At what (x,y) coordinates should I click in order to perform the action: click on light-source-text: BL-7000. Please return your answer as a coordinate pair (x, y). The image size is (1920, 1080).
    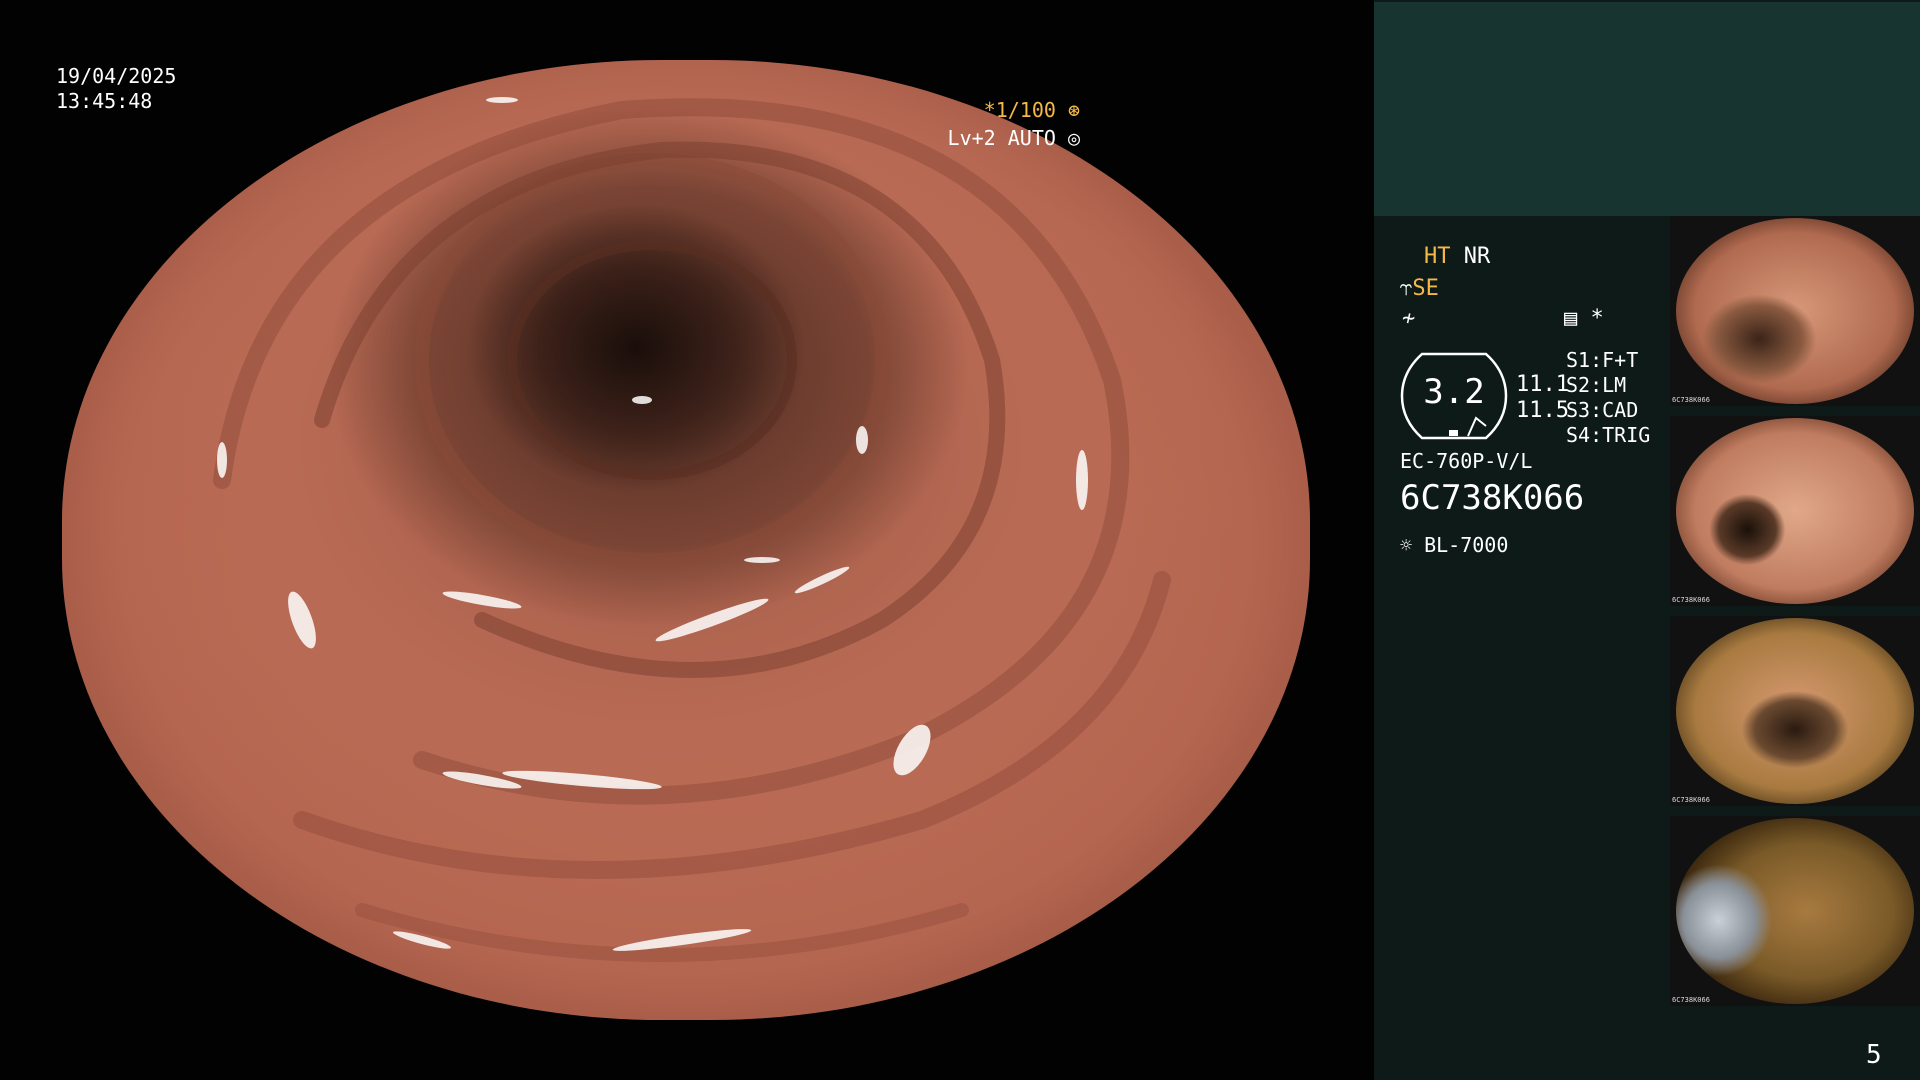
    Looking at the image, I should click on (1466, 545).